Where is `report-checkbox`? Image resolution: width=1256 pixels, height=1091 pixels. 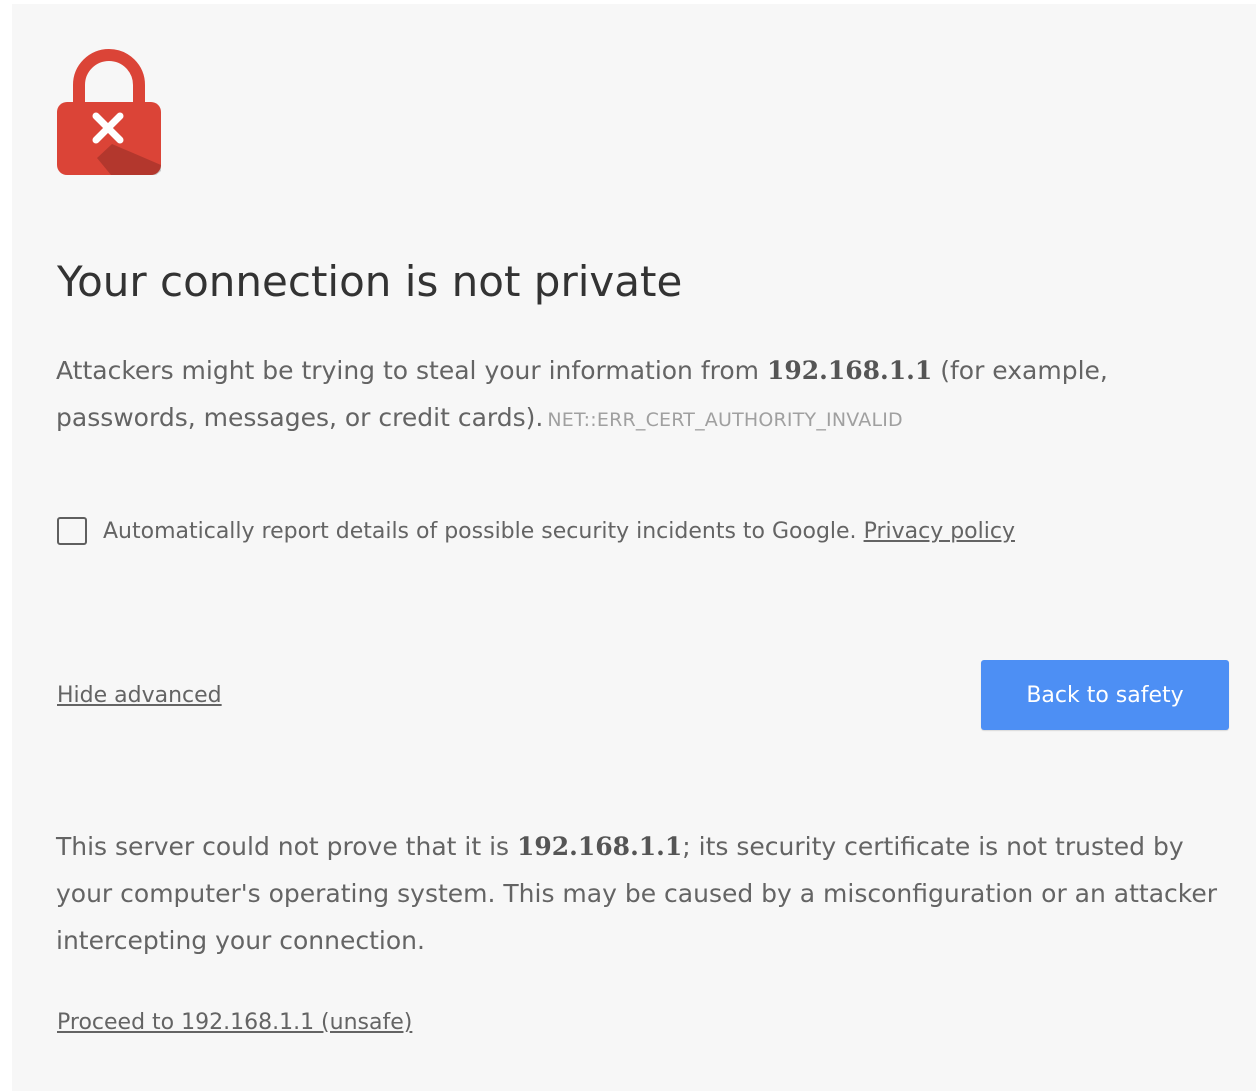 report-checkbox is located at coordinates (72, 531).